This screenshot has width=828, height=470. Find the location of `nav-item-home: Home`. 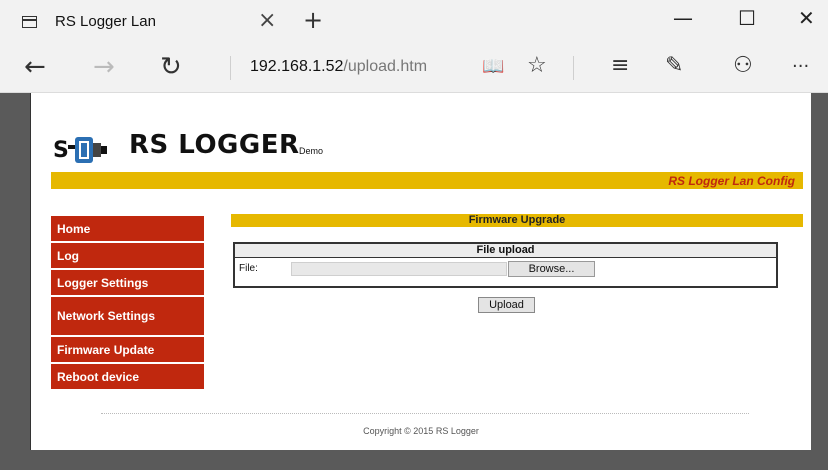

nav-item-home: Home is located at coordinates (127, 228).